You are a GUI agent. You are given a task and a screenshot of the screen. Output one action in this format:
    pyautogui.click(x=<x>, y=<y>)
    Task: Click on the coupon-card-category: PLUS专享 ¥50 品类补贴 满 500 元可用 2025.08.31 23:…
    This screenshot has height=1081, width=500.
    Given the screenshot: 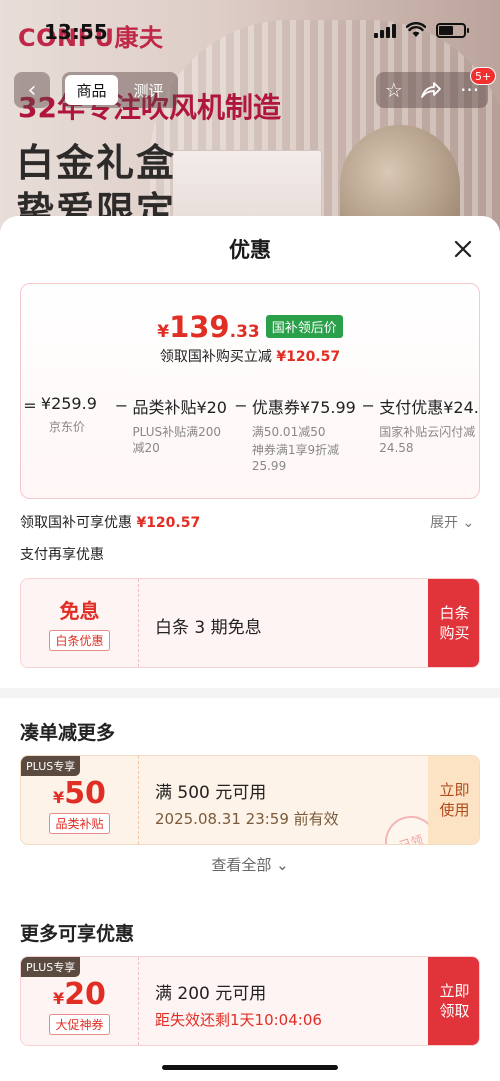 What is the action you would take?
    pyautogui.click(x=250, y=800)
    